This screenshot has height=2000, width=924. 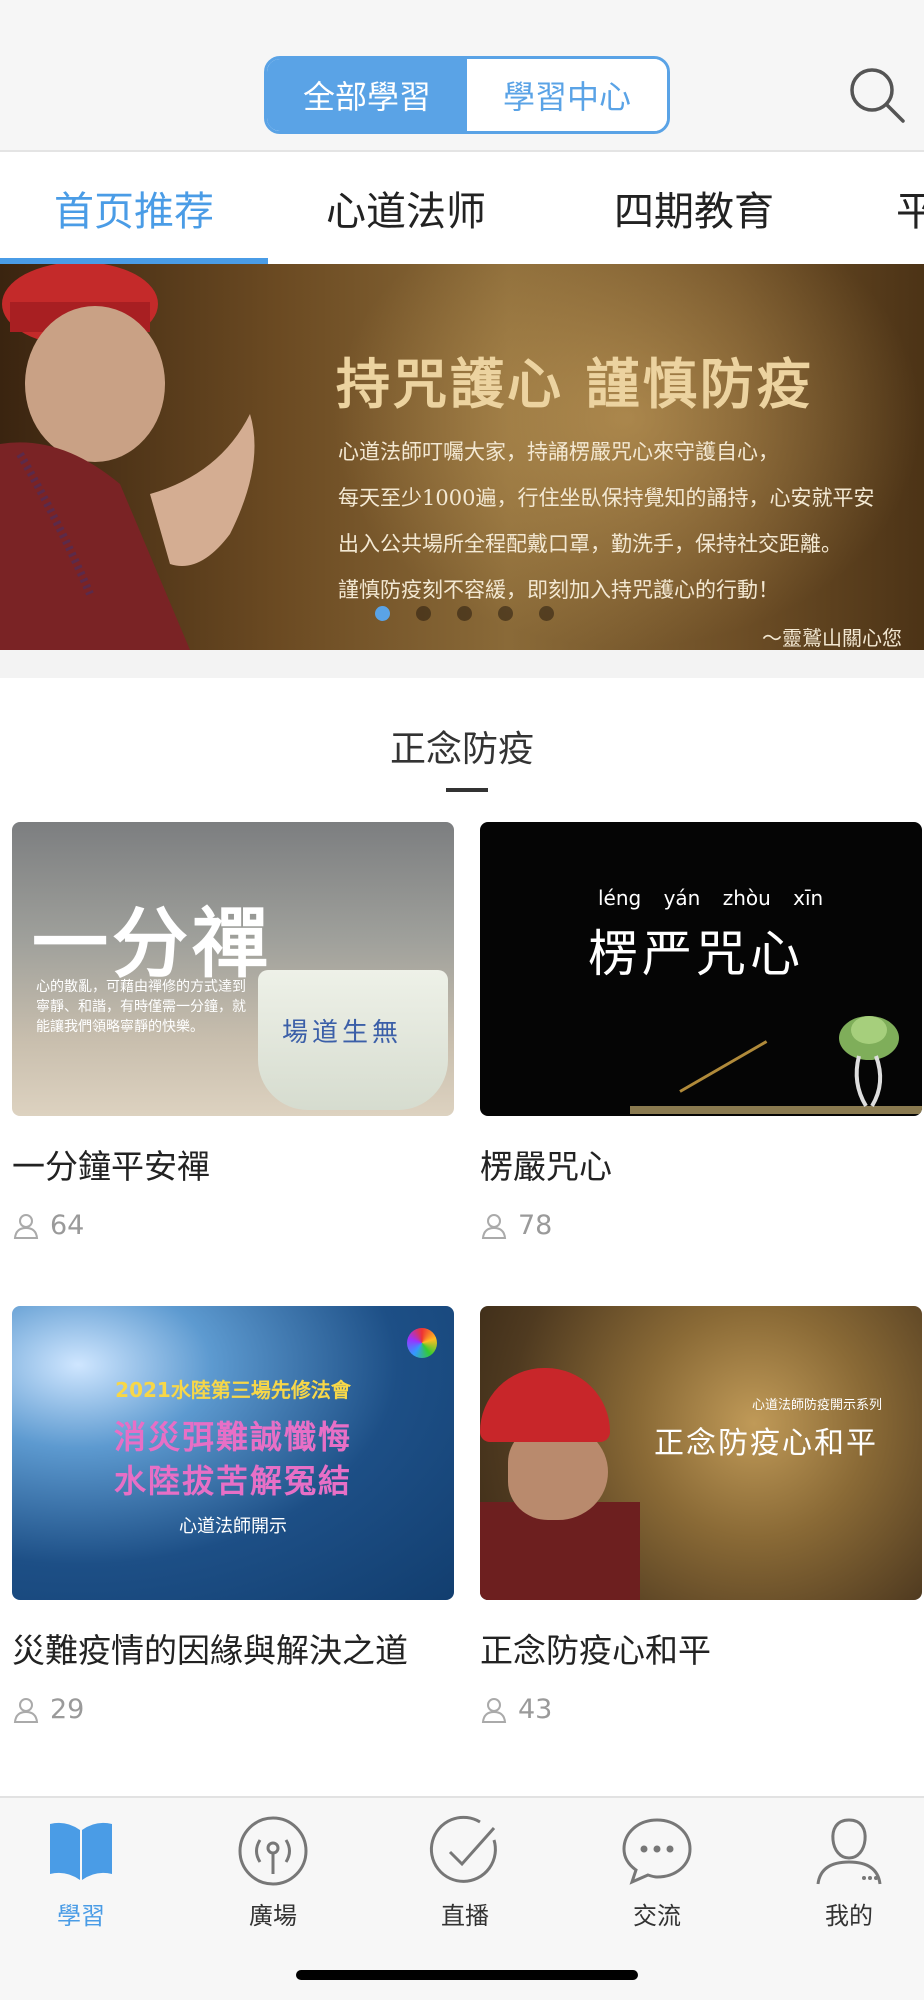 What do you see at coordinates (461, 749) in the screenshot?
I see `section-title: 正念防疫` at bounding box center [461, 749].